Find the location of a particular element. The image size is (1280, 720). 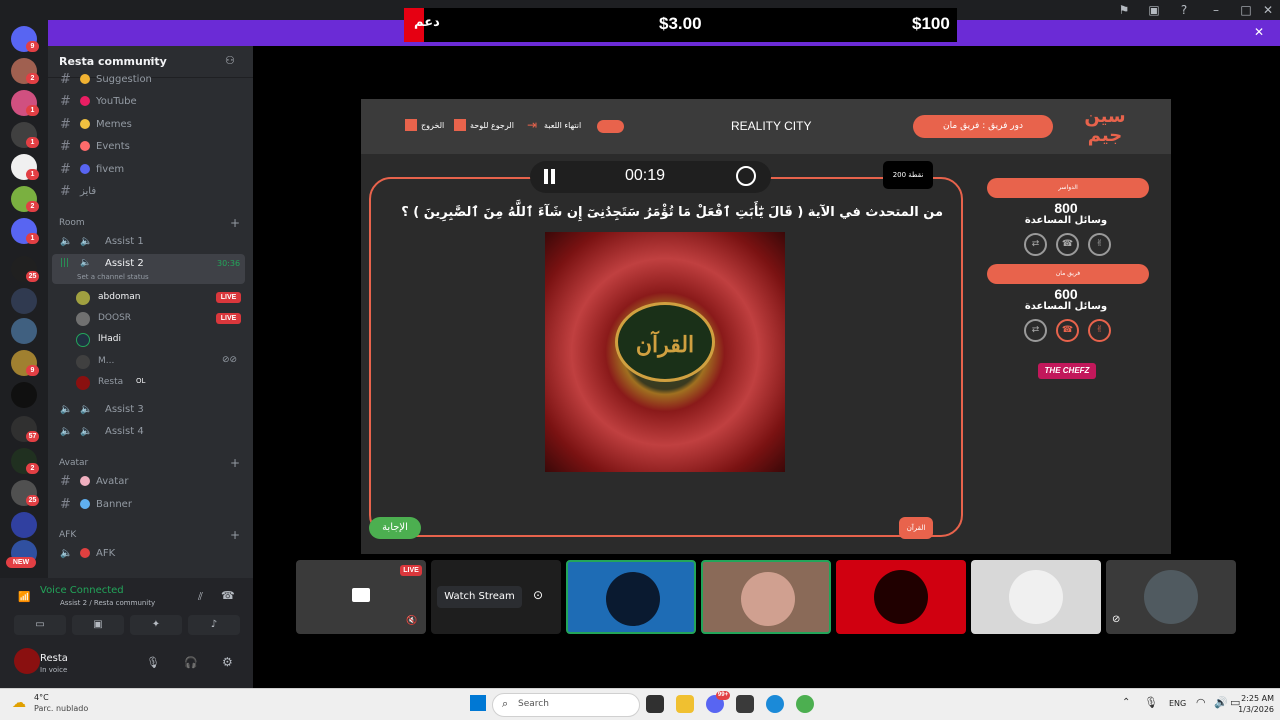

activities-button: ✦ is located at coordinates (156, 625).